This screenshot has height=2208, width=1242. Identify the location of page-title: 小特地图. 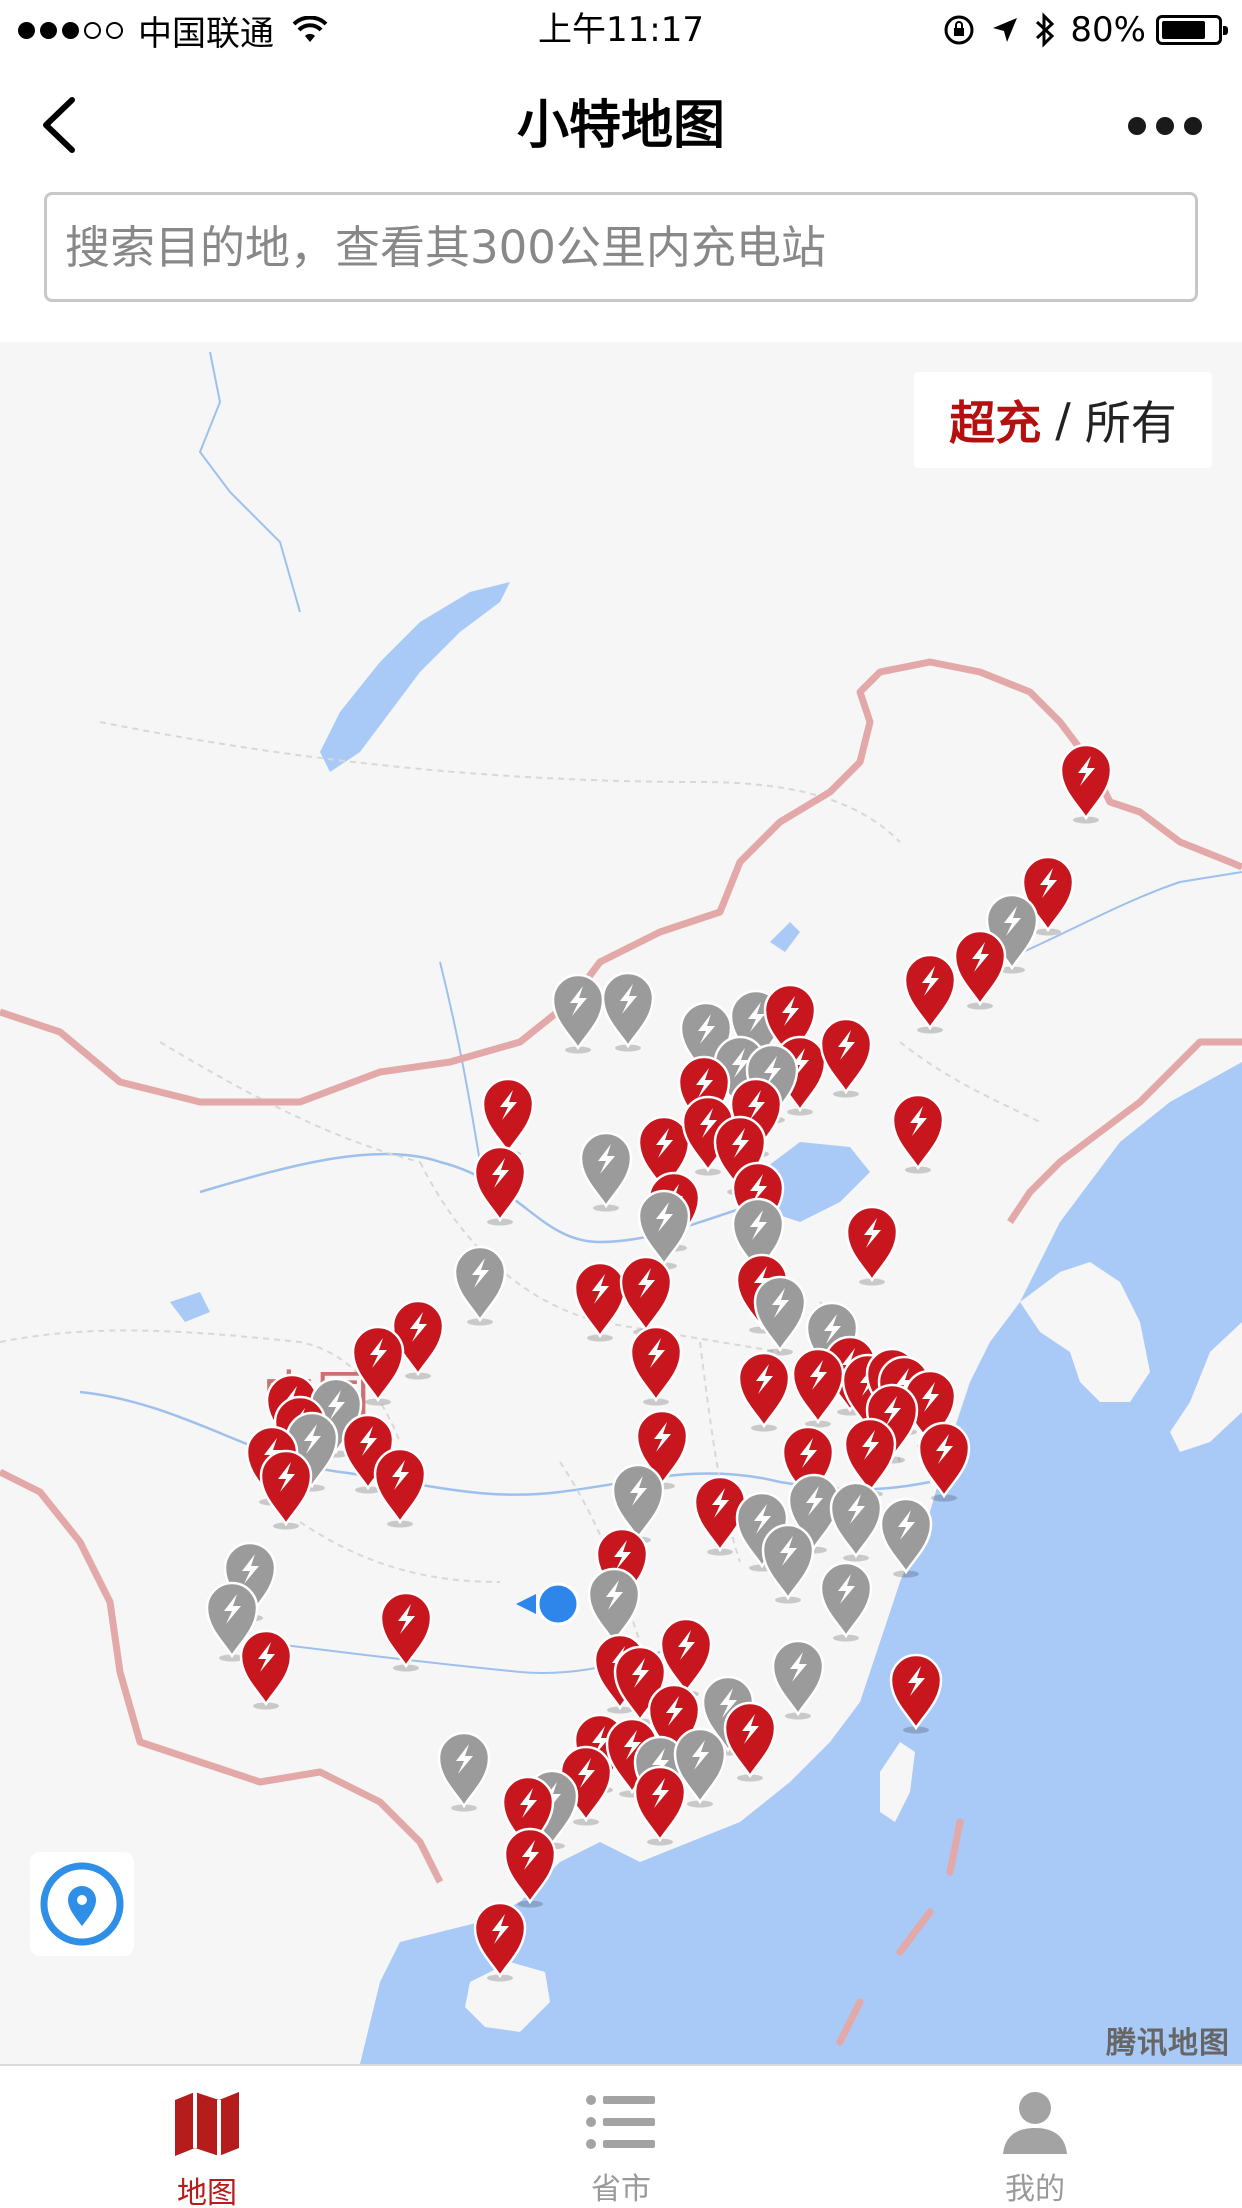
(620, 126).